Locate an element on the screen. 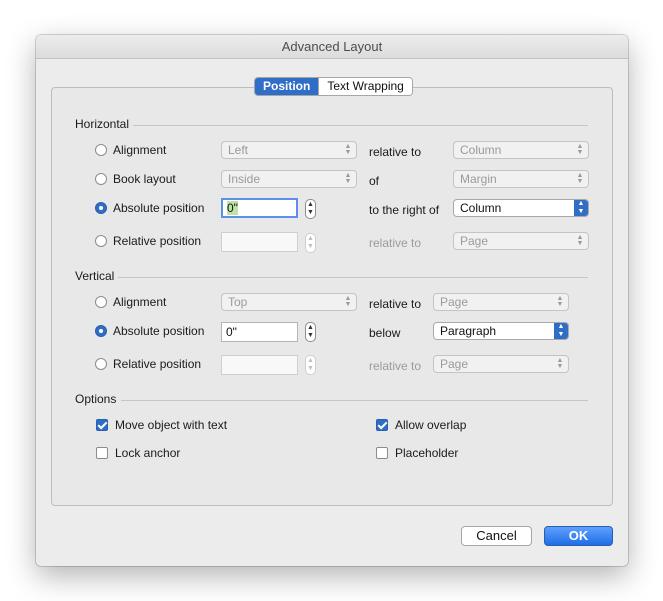  book-layout-relative-popup: Margin ▲ ▼ is located at coordinates (521, 179).